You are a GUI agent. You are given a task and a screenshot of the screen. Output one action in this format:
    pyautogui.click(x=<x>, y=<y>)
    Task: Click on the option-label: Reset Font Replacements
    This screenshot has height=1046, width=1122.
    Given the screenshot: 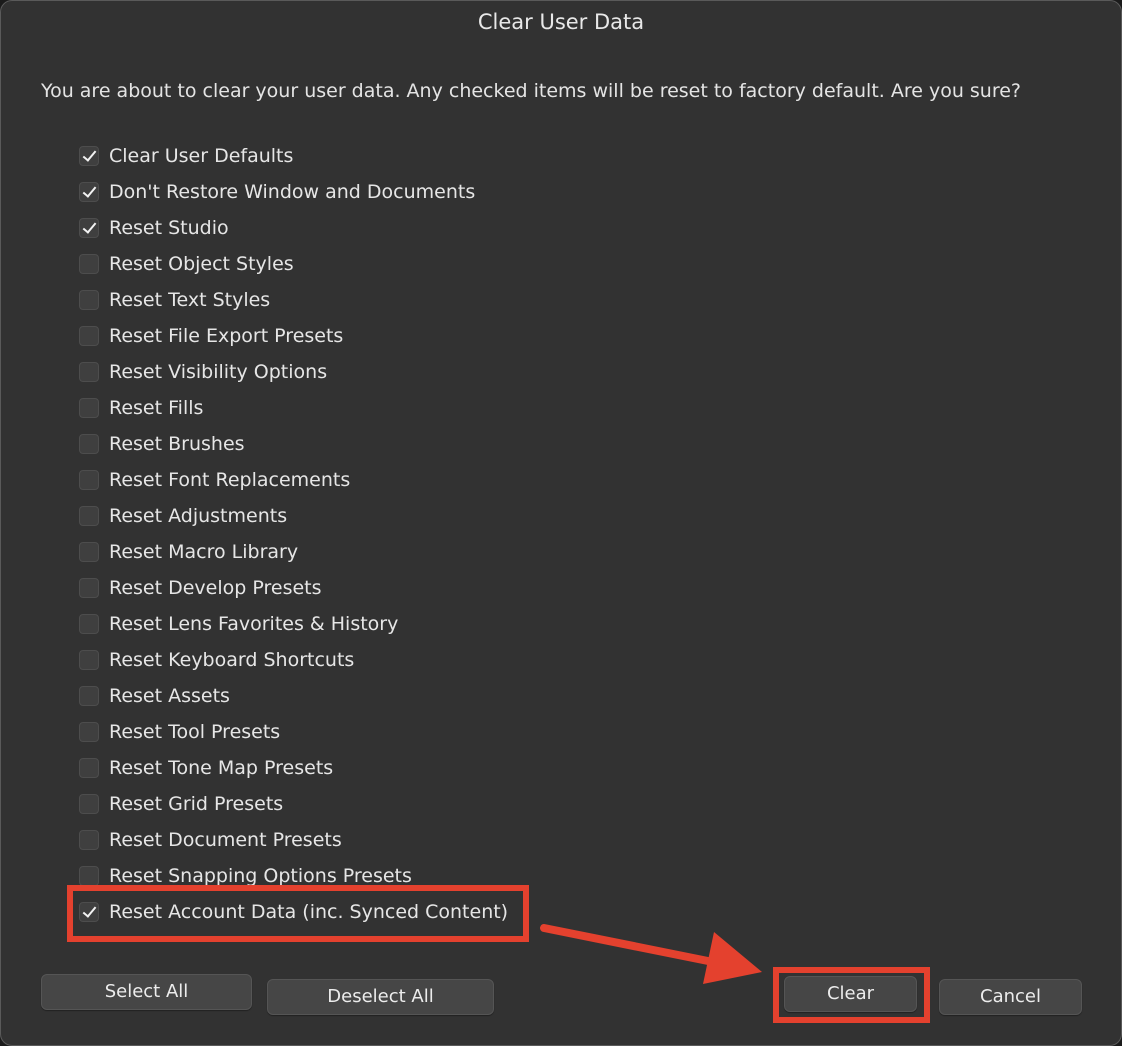 What is the action you would take?
    pyautogui.click(x=230, y=480)
    